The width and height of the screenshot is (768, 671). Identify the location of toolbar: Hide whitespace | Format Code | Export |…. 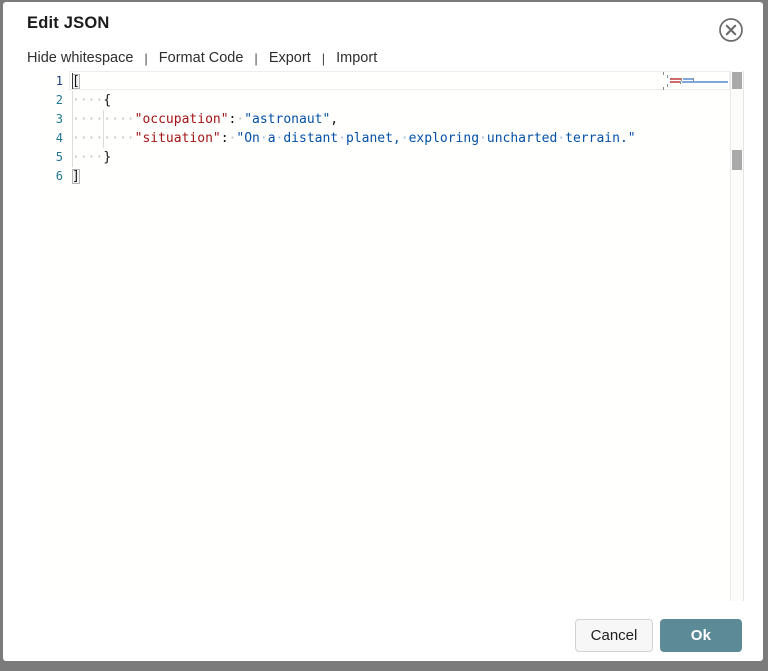
(202, 58).